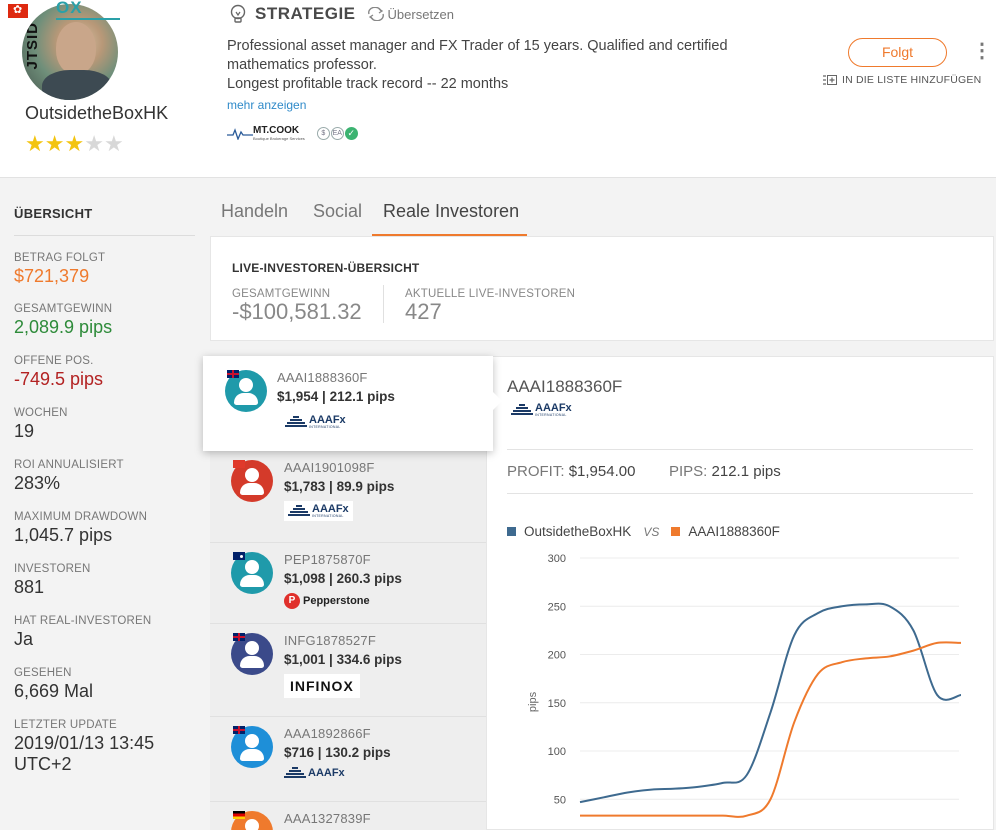 The width and height of the screenshot is (996, 830). What do you see at coordinates (553, 408) in the screenshot?
I see `detail-broker-name: AAAFx` at bounding box center [553, 408].